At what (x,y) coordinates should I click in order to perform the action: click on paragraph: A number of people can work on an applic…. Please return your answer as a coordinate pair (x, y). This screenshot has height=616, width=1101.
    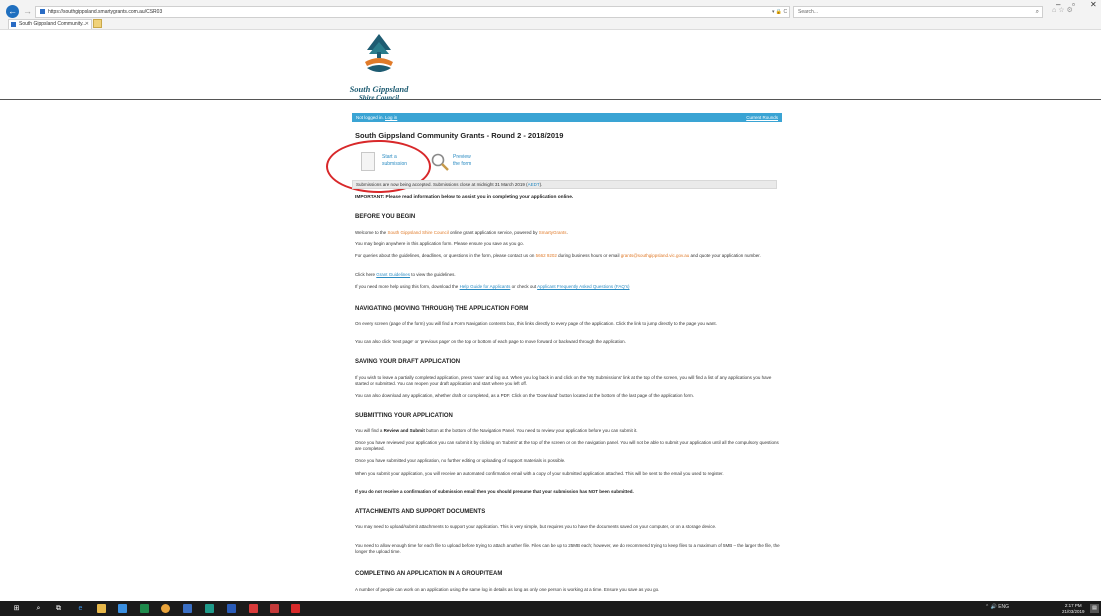
    Looking at the image, I should click on (507, 589).